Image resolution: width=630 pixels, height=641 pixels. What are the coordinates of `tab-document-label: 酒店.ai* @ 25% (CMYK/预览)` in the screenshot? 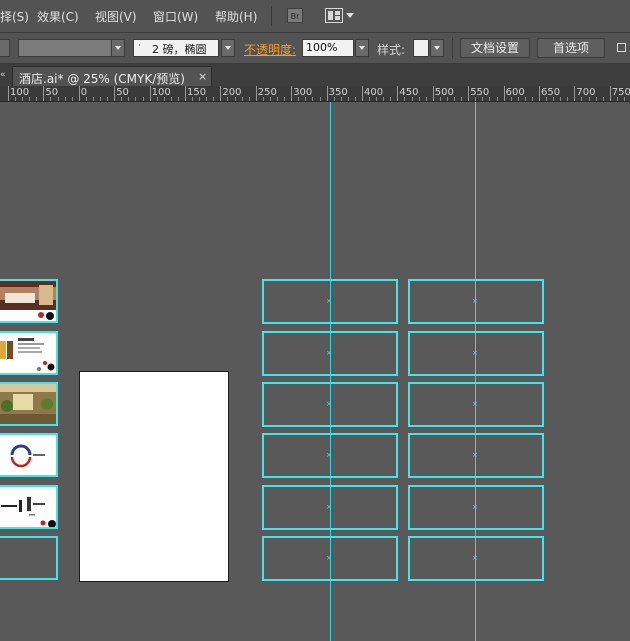 It's located at (102, 79).